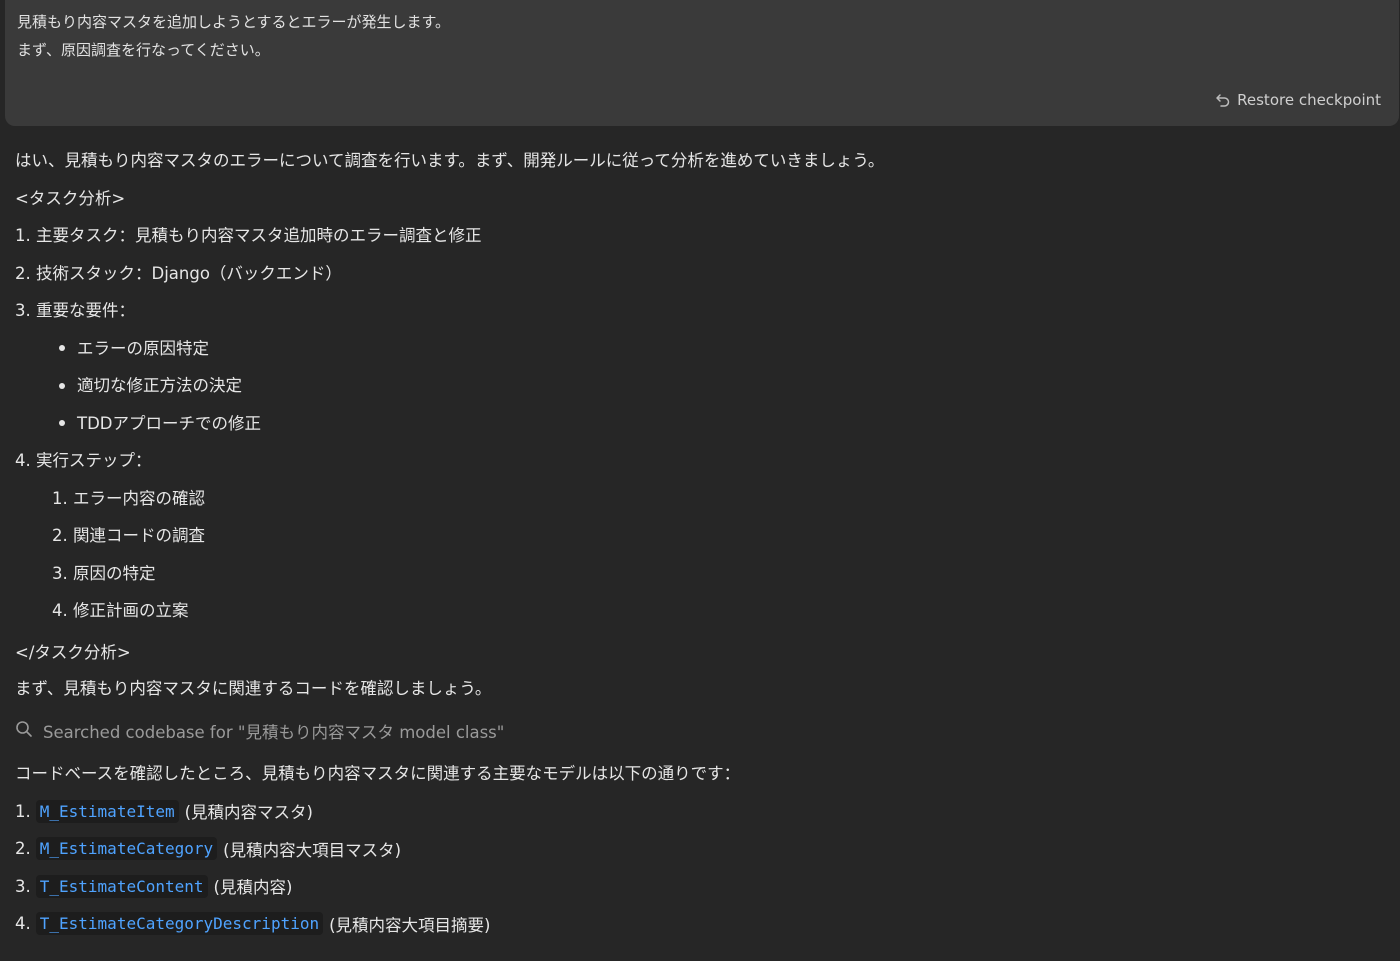 The image size is (1400, 961). What do you see at coordinates (410, 925) in the screenshot?
I see `model-description: (見積内容大項目摘要)` at bounding box center [410, 925].